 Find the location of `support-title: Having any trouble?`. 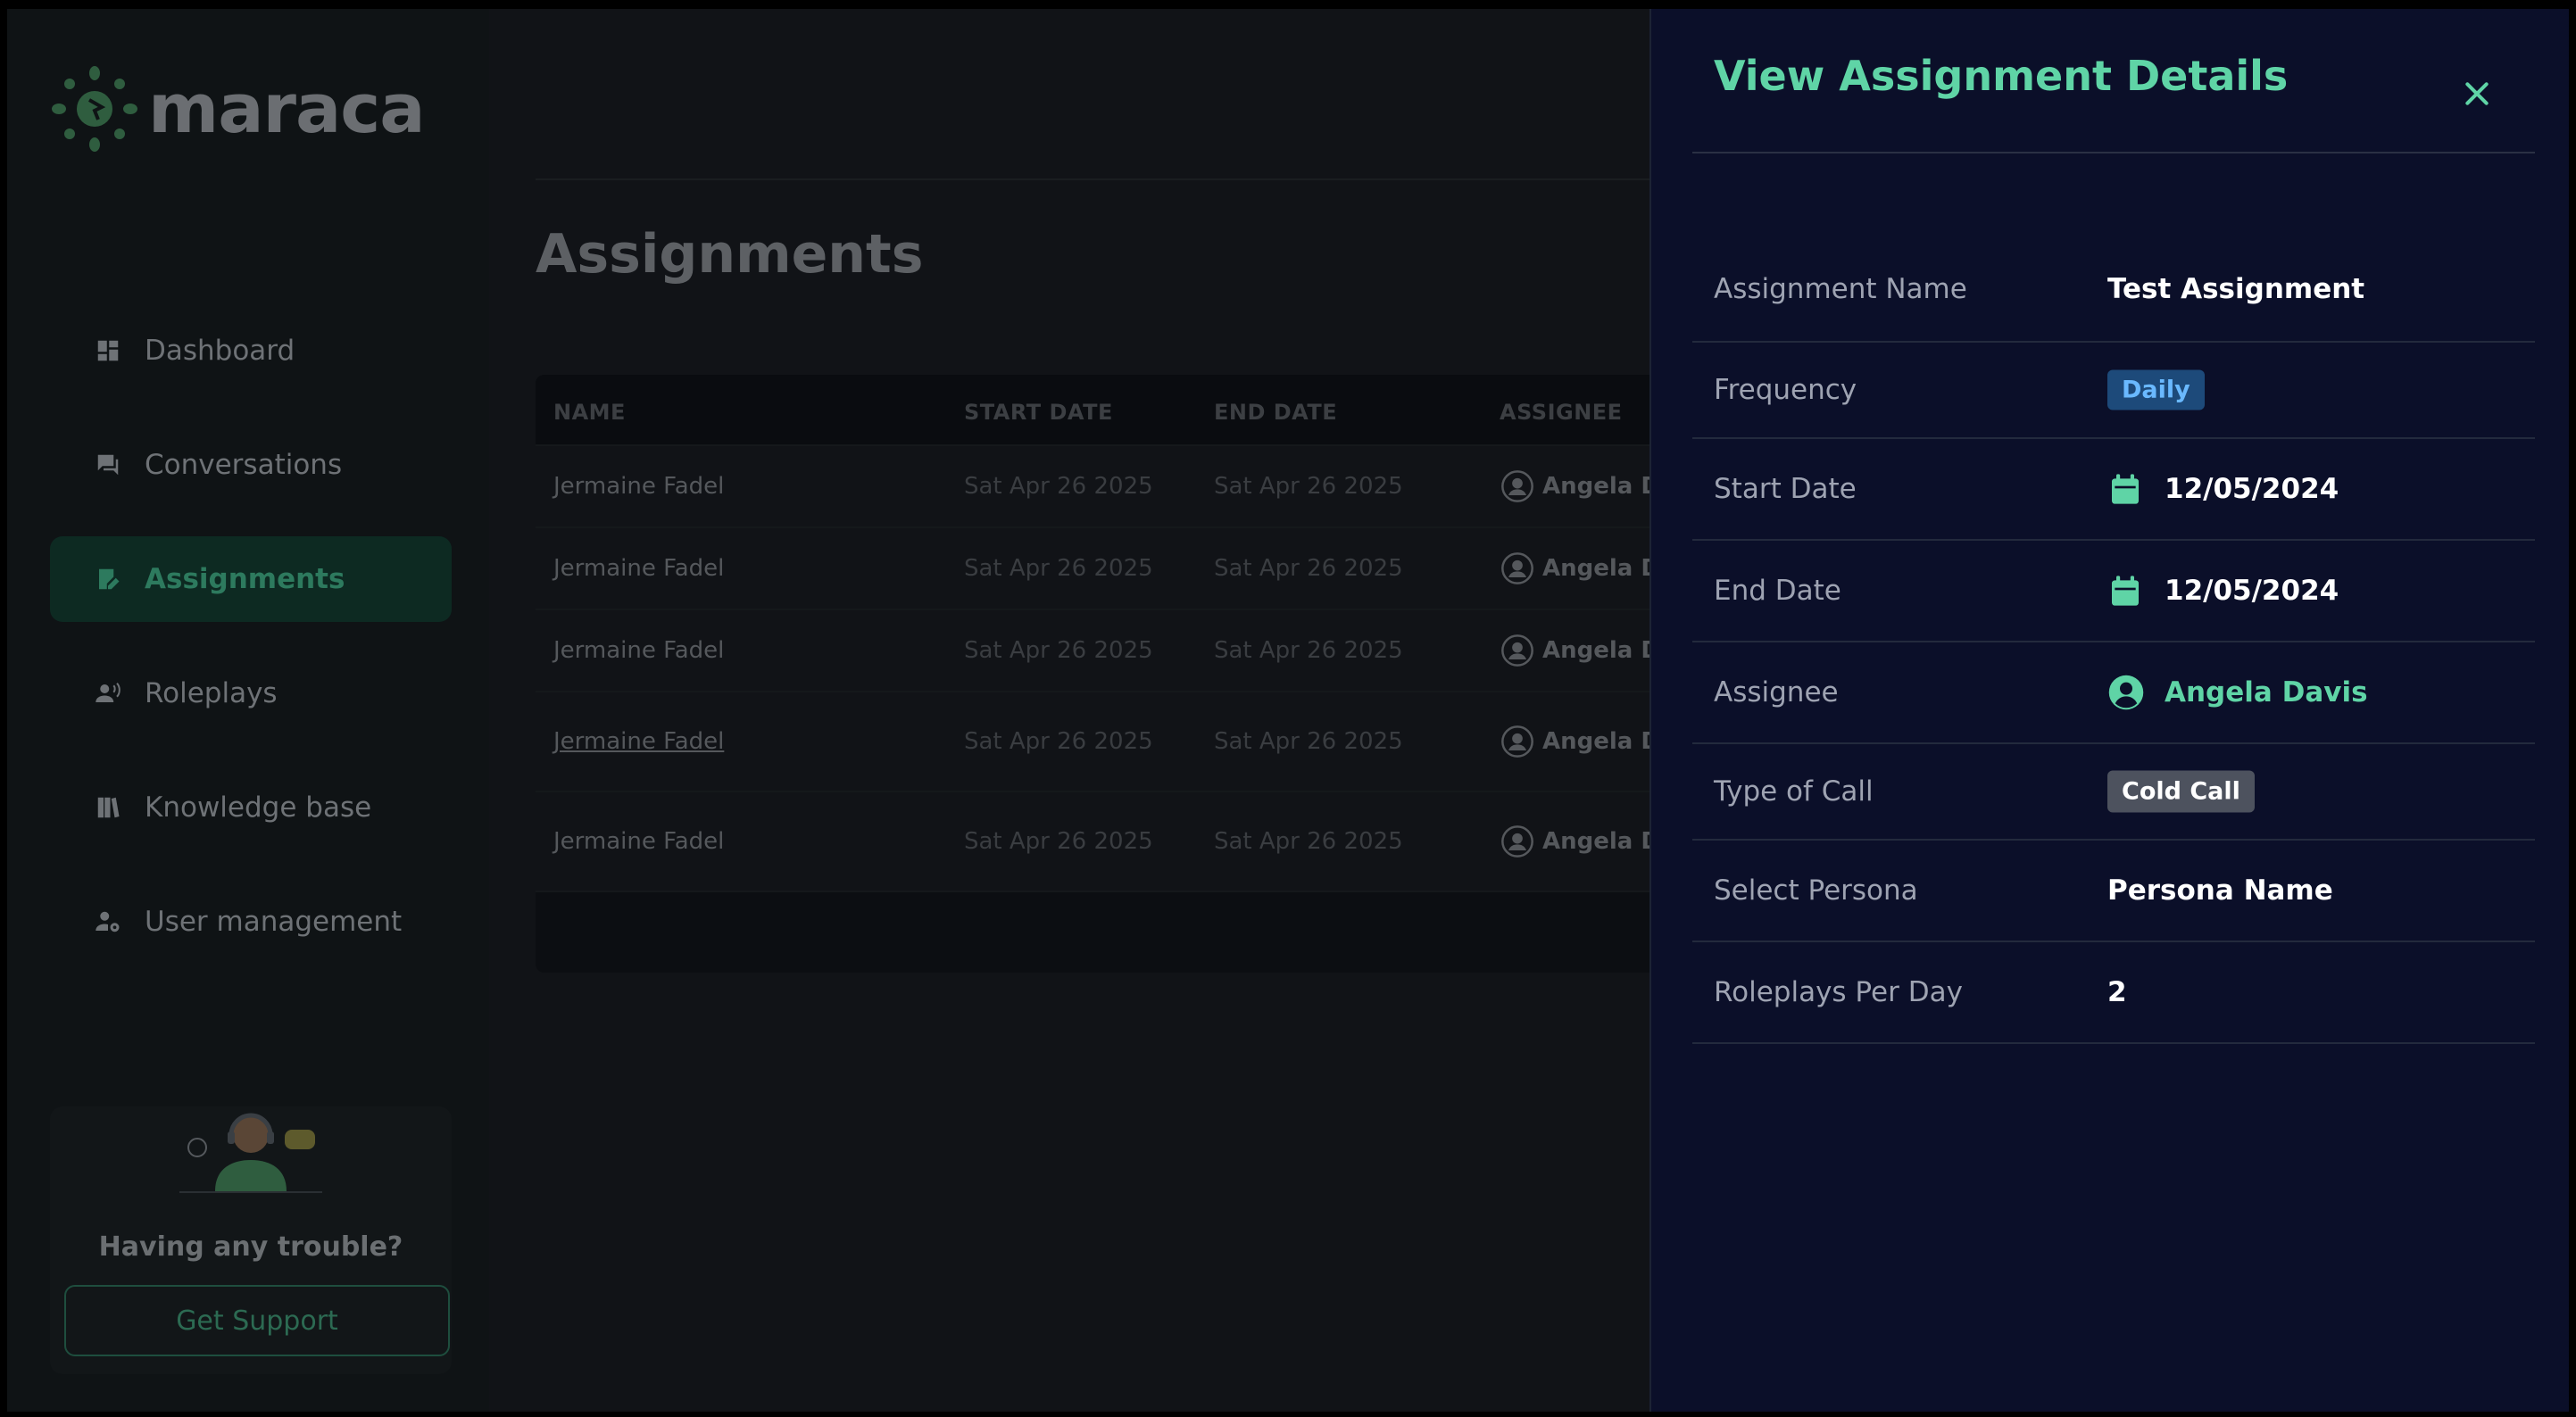

support-title: Having any trouble? is located at coordinates (250, 1247).